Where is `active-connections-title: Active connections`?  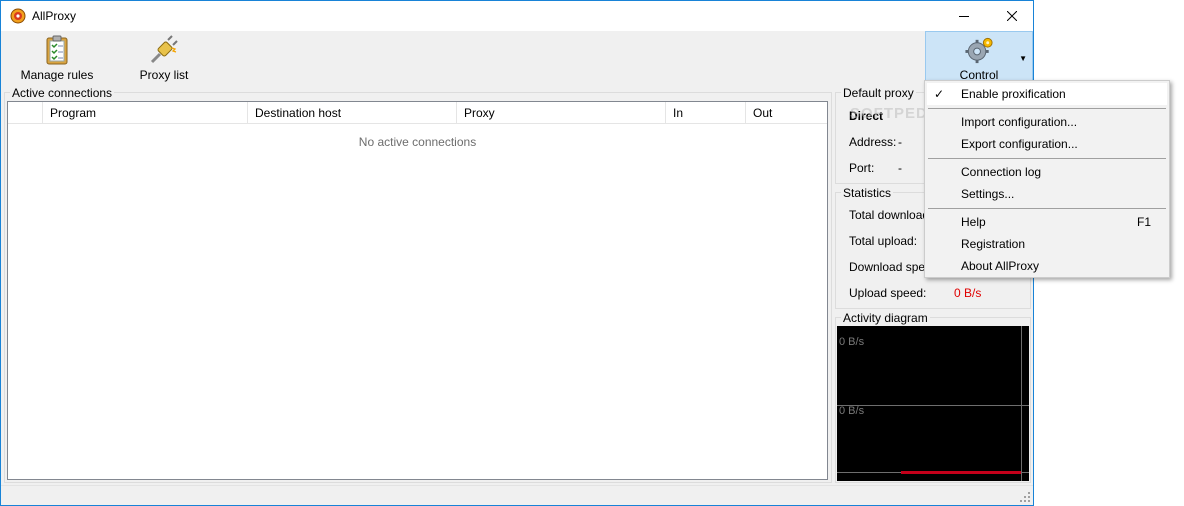 active-connections-title: Active connections is located at coordinates (62, 93).